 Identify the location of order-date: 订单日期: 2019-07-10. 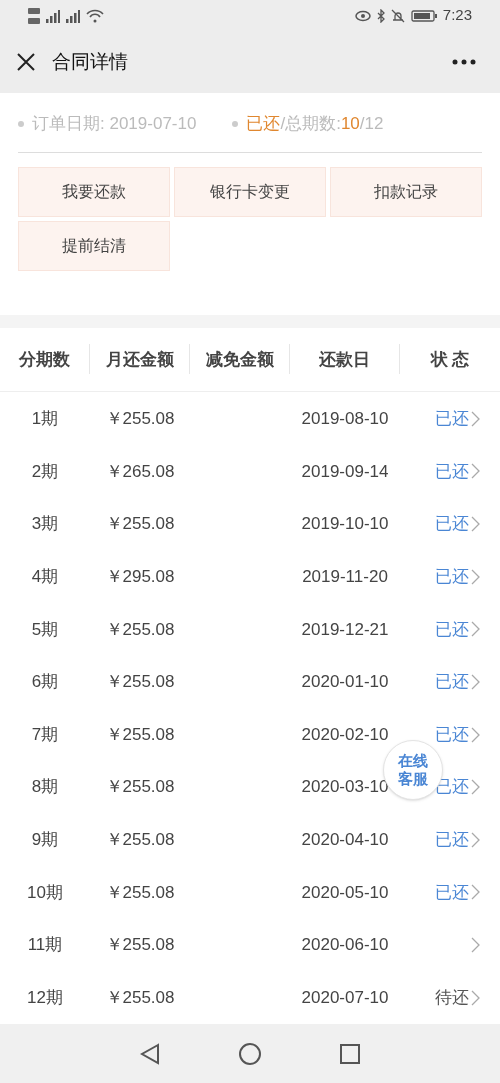
(114, 124).